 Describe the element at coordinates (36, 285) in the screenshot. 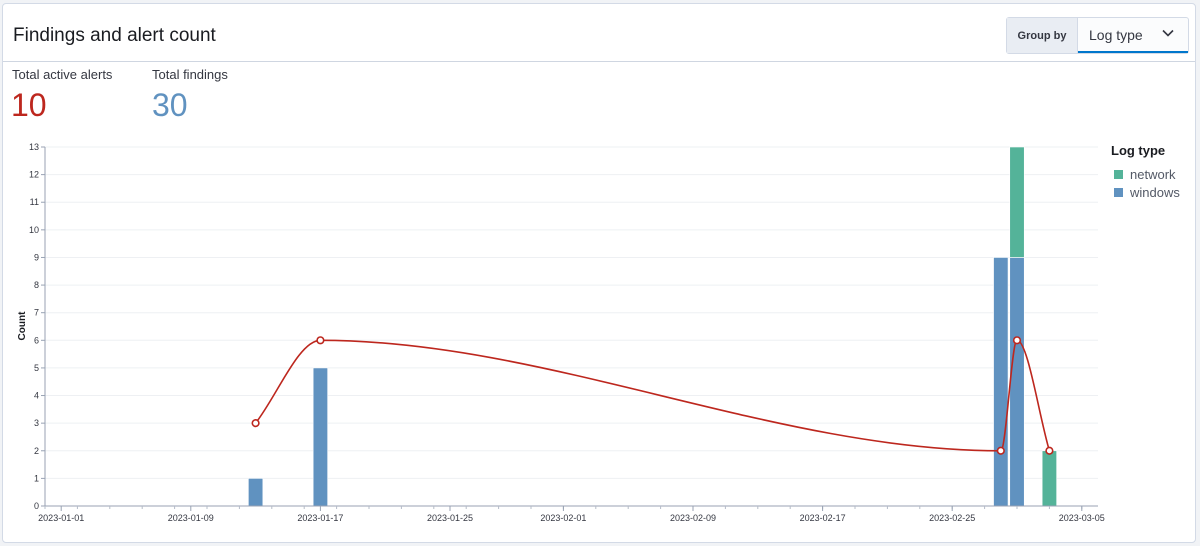

I see `y-tick-label: 8` at that location.